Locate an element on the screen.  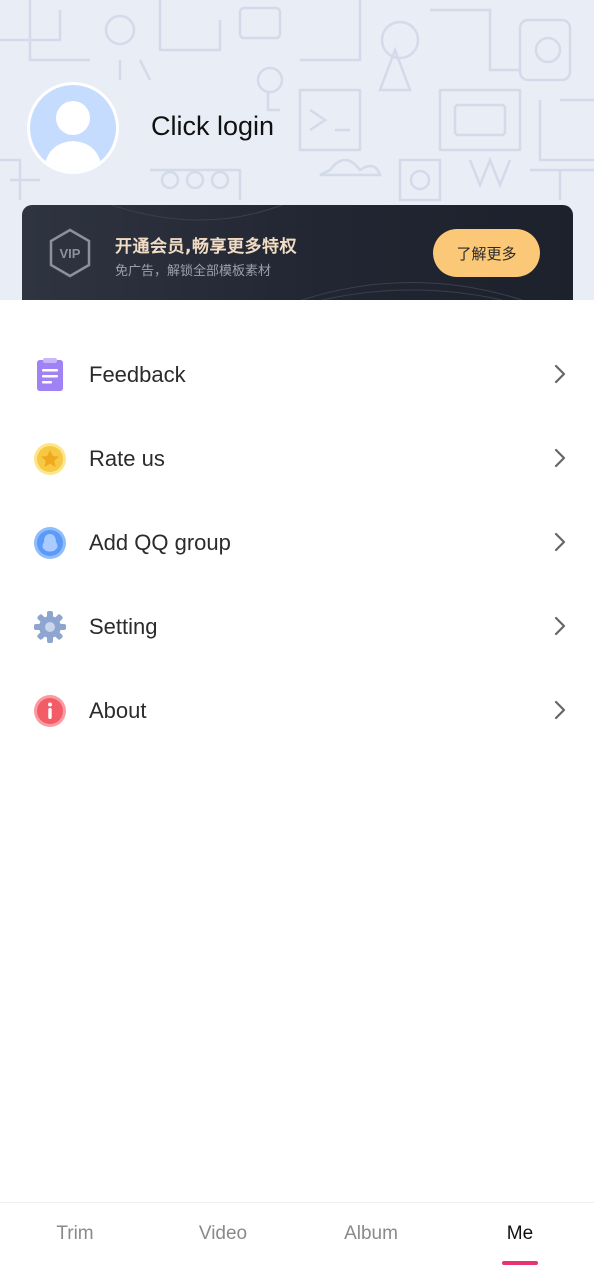
menu-item-add-qq-group: Add QQ group is located at coordinates (297, 542).